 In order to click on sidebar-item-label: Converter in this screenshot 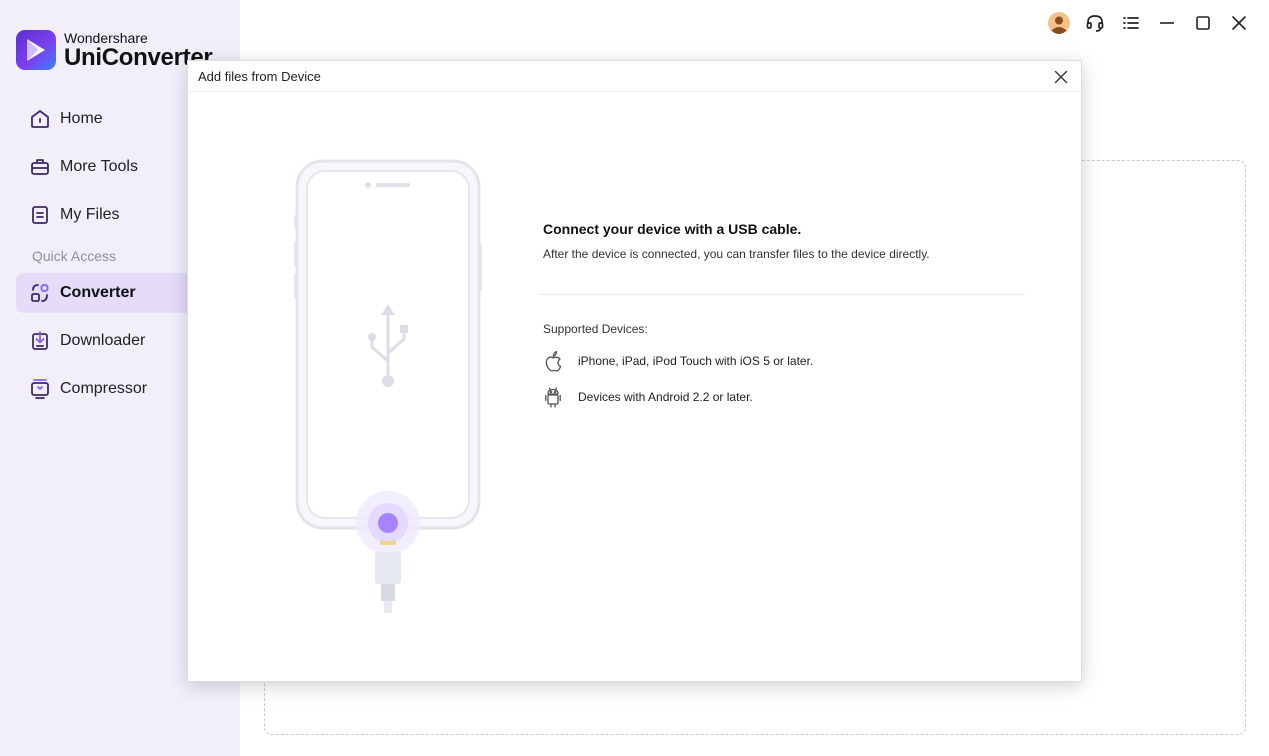, I will do `click(98, 292)`.